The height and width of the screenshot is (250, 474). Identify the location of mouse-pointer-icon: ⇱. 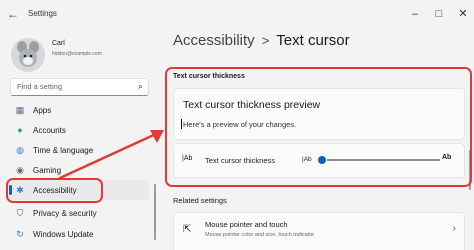
(187, 229).